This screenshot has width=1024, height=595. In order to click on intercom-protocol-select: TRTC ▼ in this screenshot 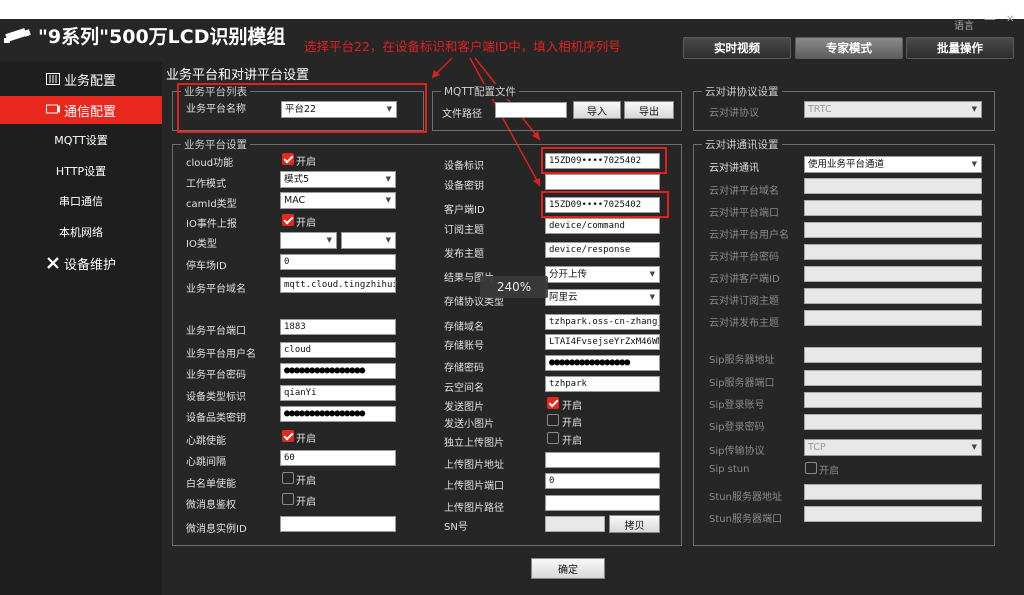, I will do `click(893, 109)`.